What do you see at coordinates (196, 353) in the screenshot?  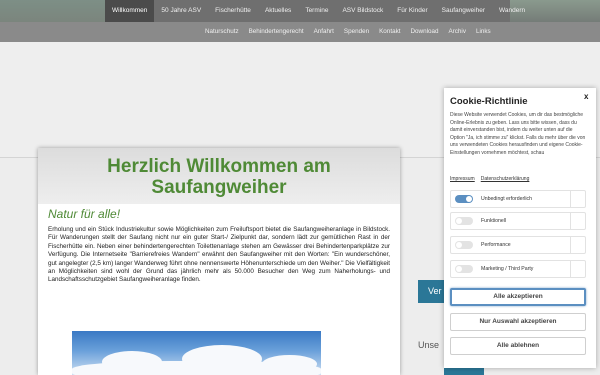 I see `lake-photo` at bounding box center [196, 353].